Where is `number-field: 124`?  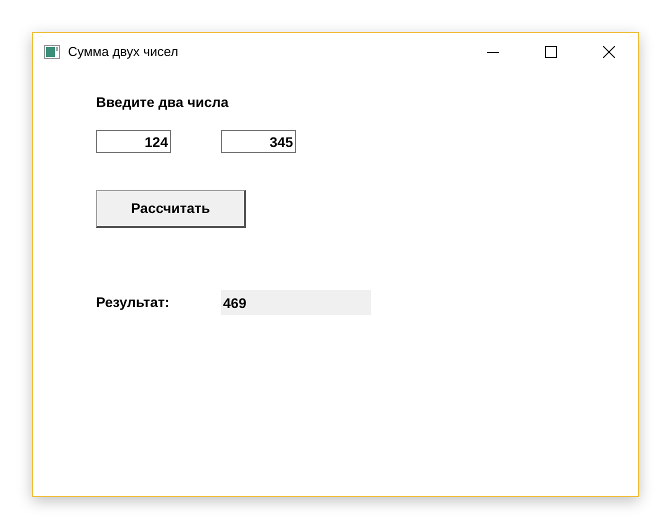
number-field: 124 is located at coordinates (133, 141).